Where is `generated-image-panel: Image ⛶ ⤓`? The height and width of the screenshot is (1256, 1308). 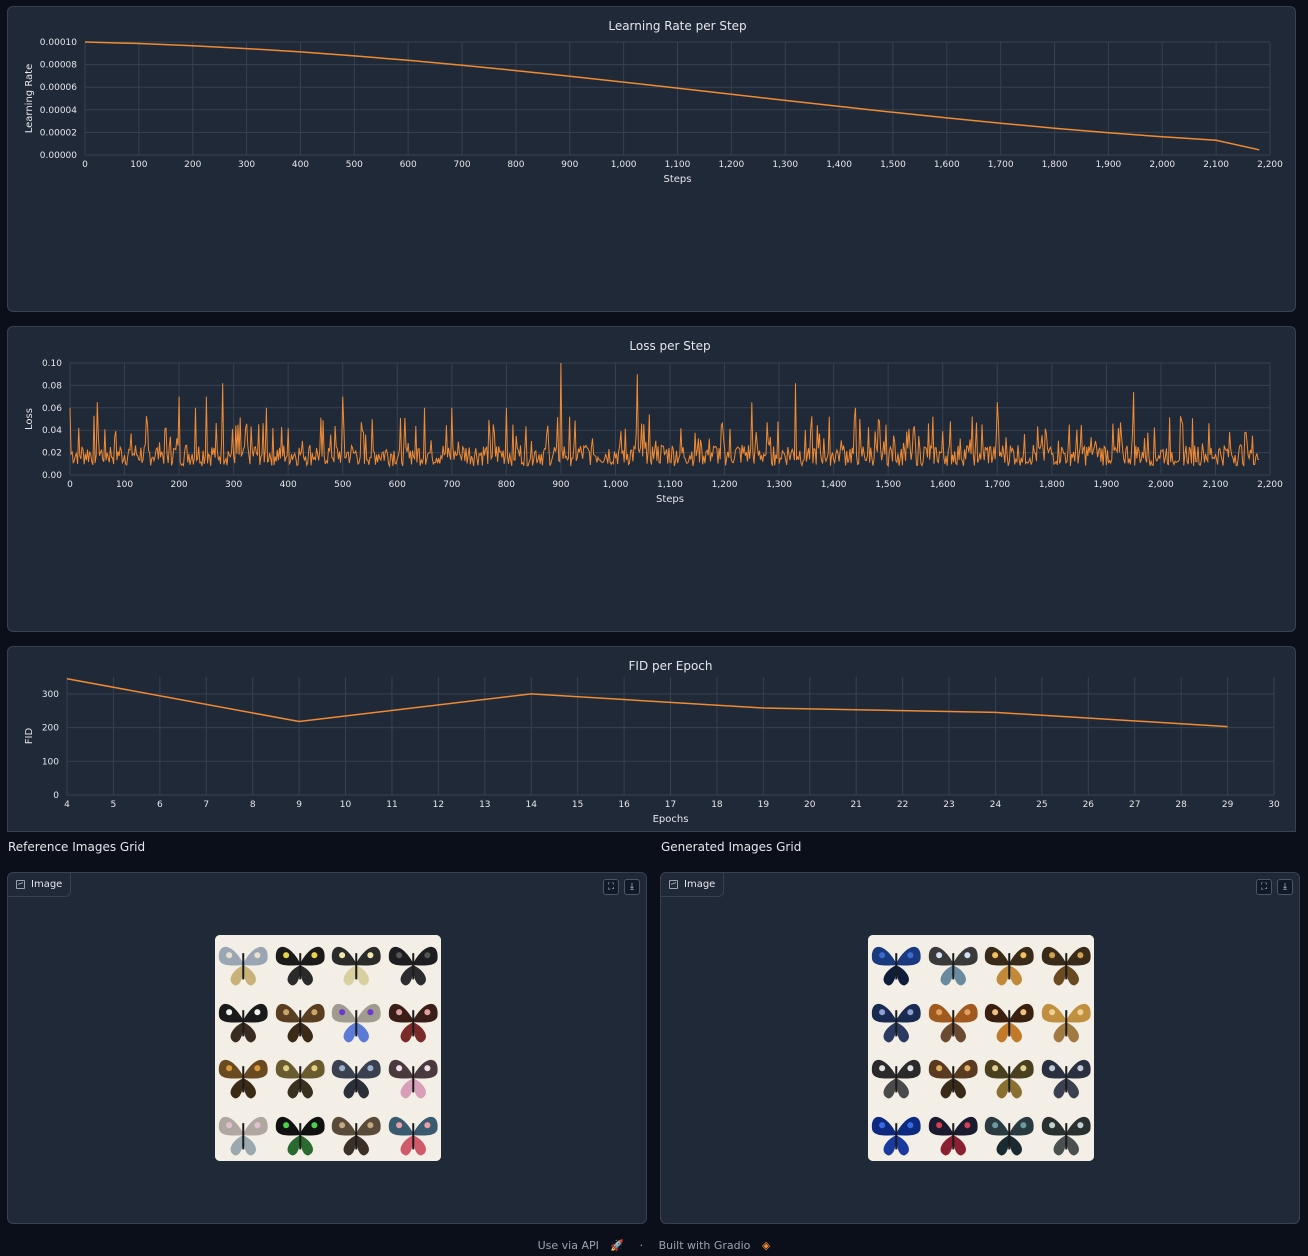
generated-image-panel: Image ⛶ ⤓ is located at coordinates (980, 1048).